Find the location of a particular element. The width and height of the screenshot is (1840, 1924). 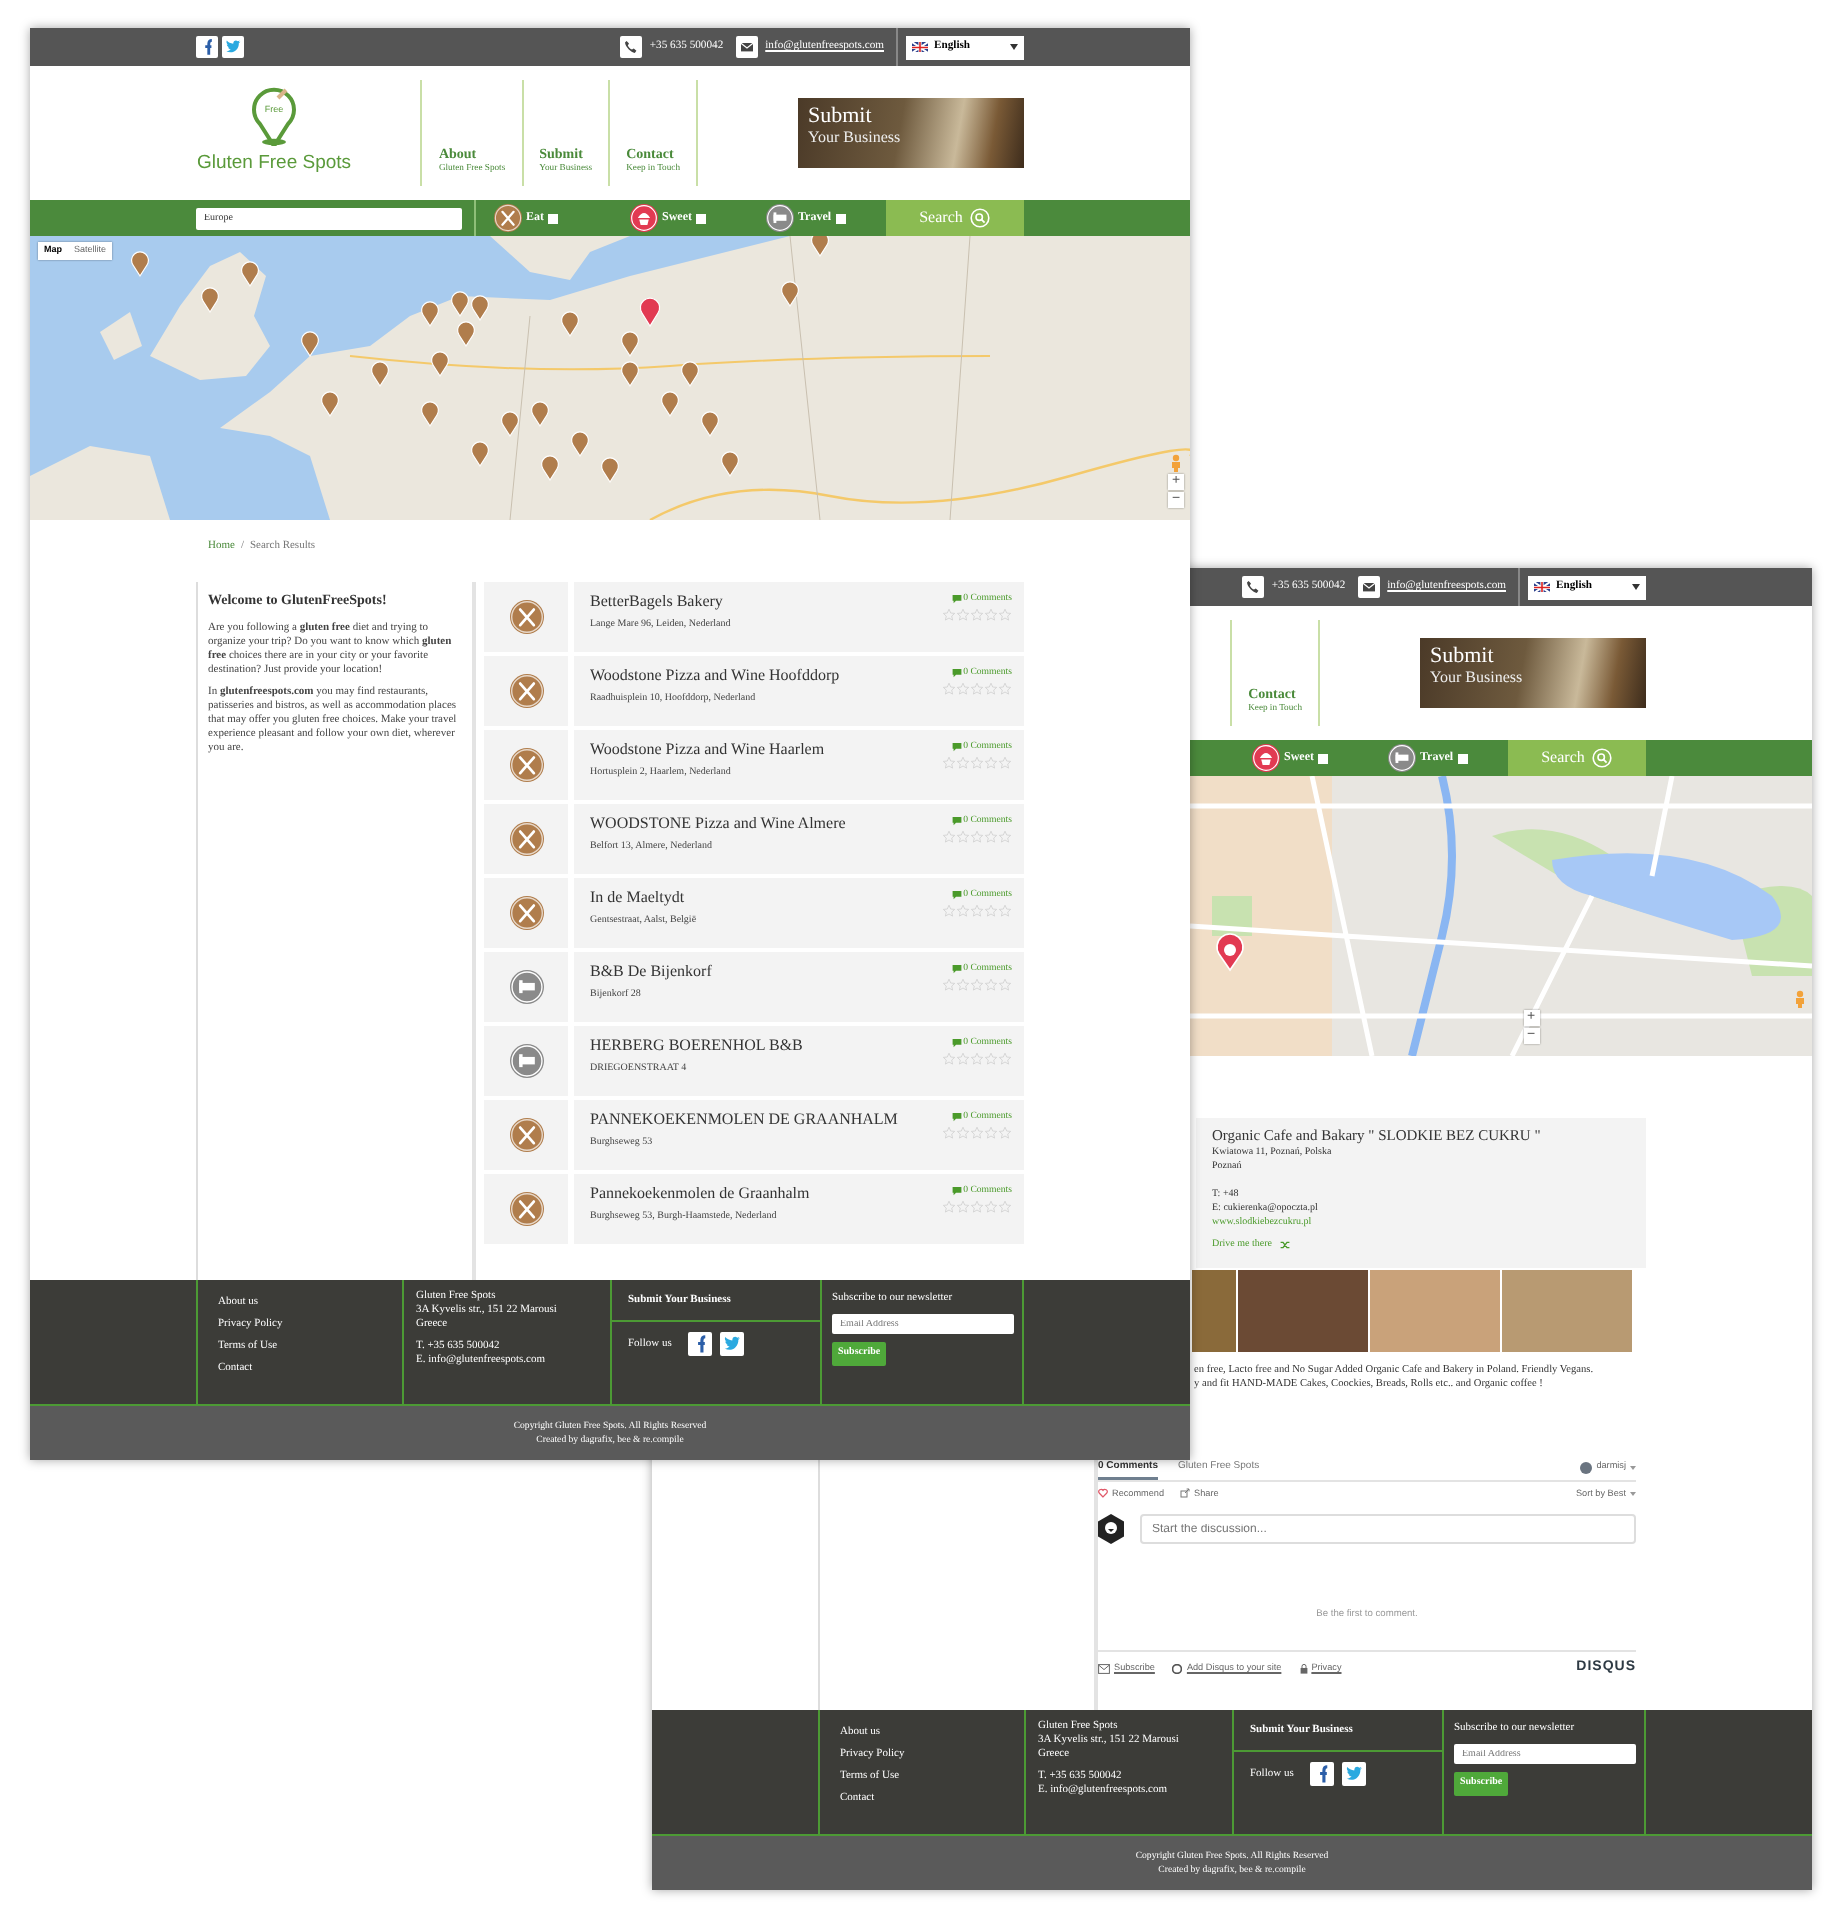

place-name: Woodstone Pizza and Wine Haarlem is located at coordinates (707, 750).